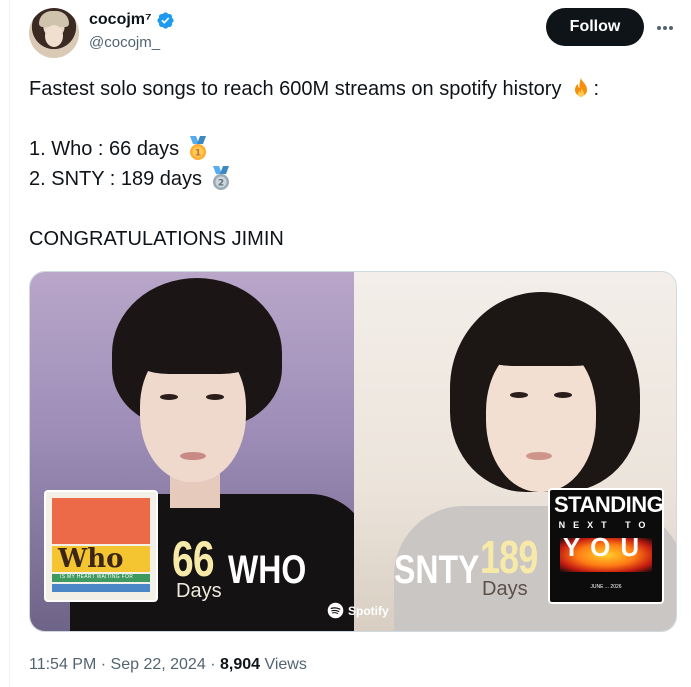 The image size is (691, 687). I want to click on author-block: cocojm⁷ @cocojm_, so click(132, 31).